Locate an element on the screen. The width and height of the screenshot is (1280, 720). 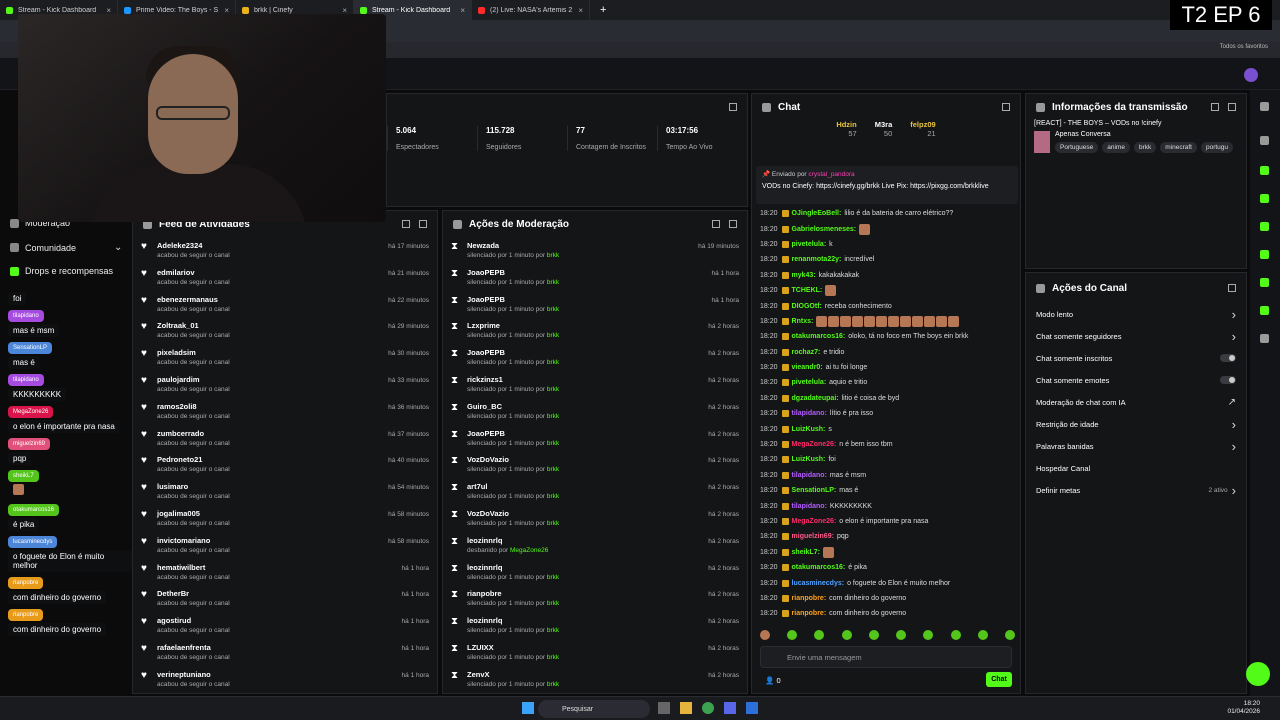
follower-name: zumbcerrado is located at coordinates (272, 433).